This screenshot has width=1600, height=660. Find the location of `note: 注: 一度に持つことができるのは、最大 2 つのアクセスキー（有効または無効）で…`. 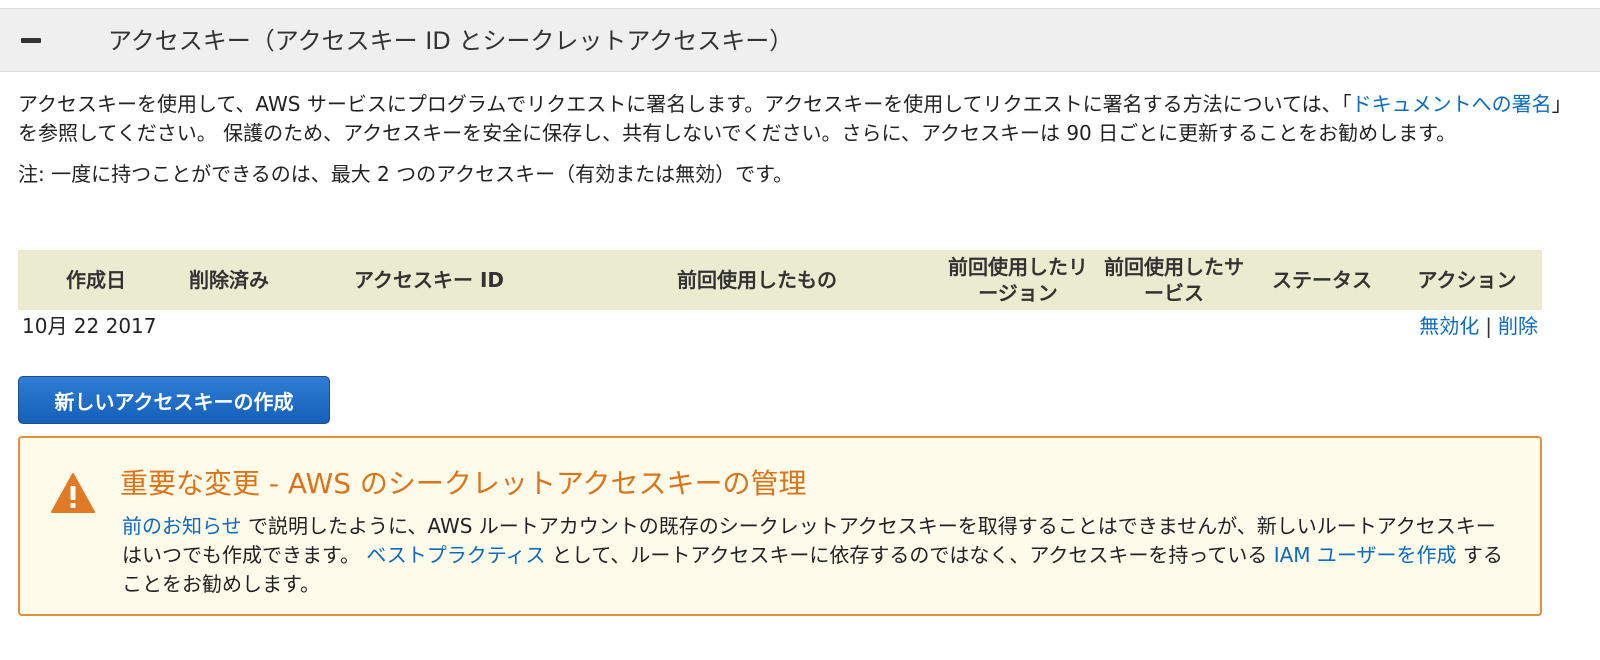

note: 注: 一度に持つことができるのは、最大 2 つのアクセスキー（有効または無効）で… is located at coordinates (406, 174).